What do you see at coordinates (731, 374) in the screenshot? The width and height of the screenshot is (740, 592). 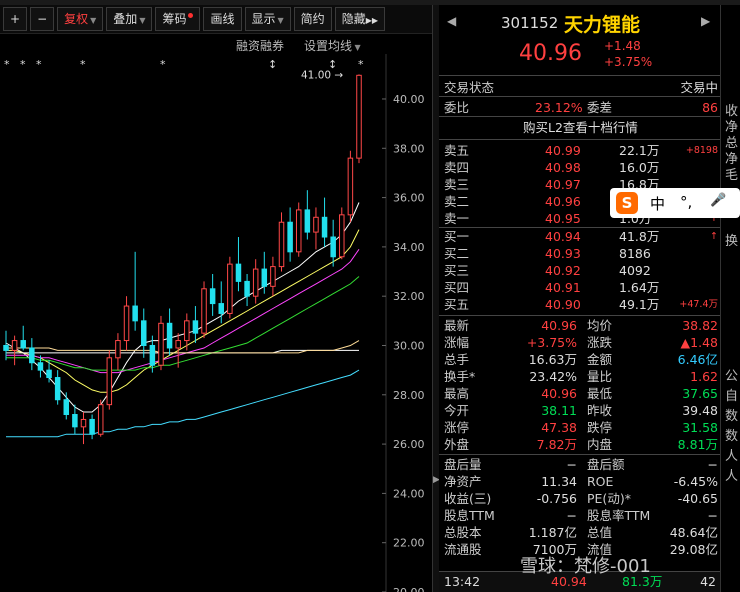 I see `side-tab-char: 公` at bounding box center [731, 374].